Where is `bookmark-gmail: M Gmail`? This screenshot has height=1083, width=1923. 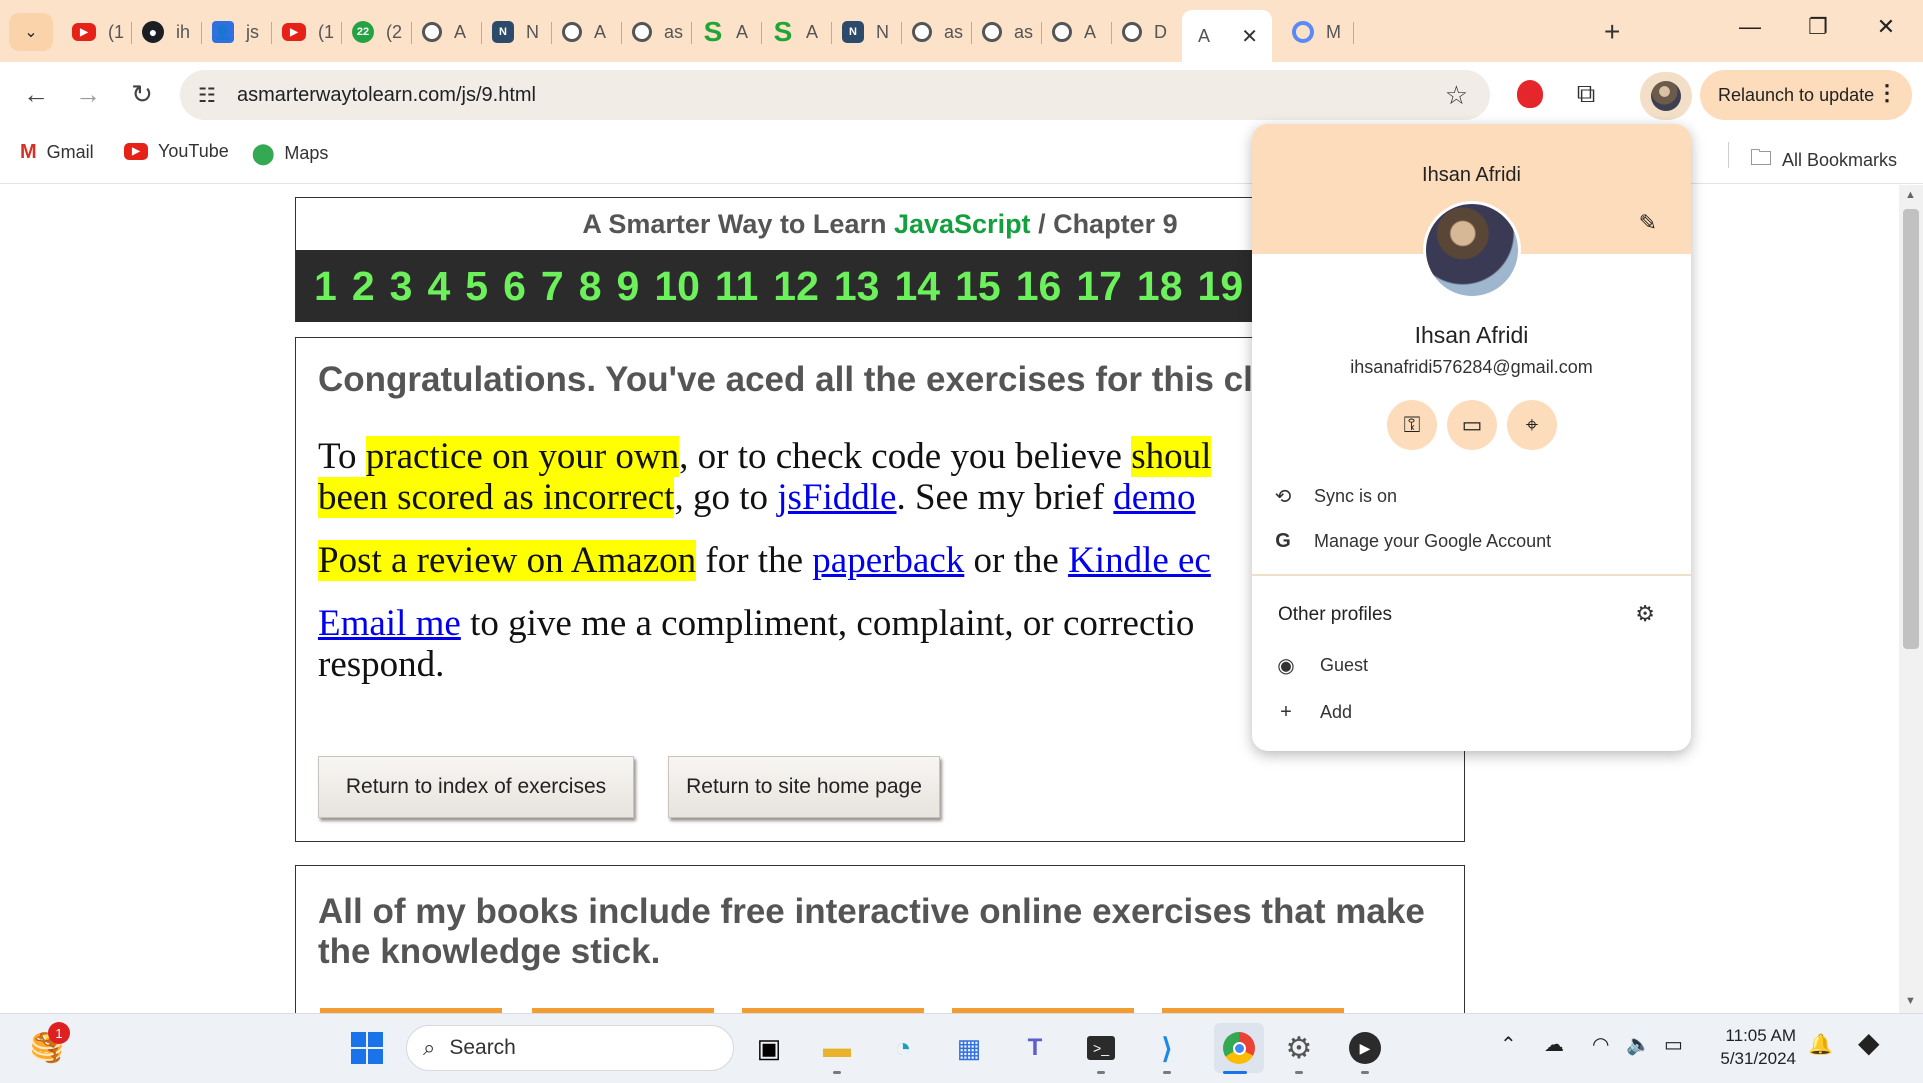 bookmark-gmail: M Gmail is located at coordinates (57, 152).